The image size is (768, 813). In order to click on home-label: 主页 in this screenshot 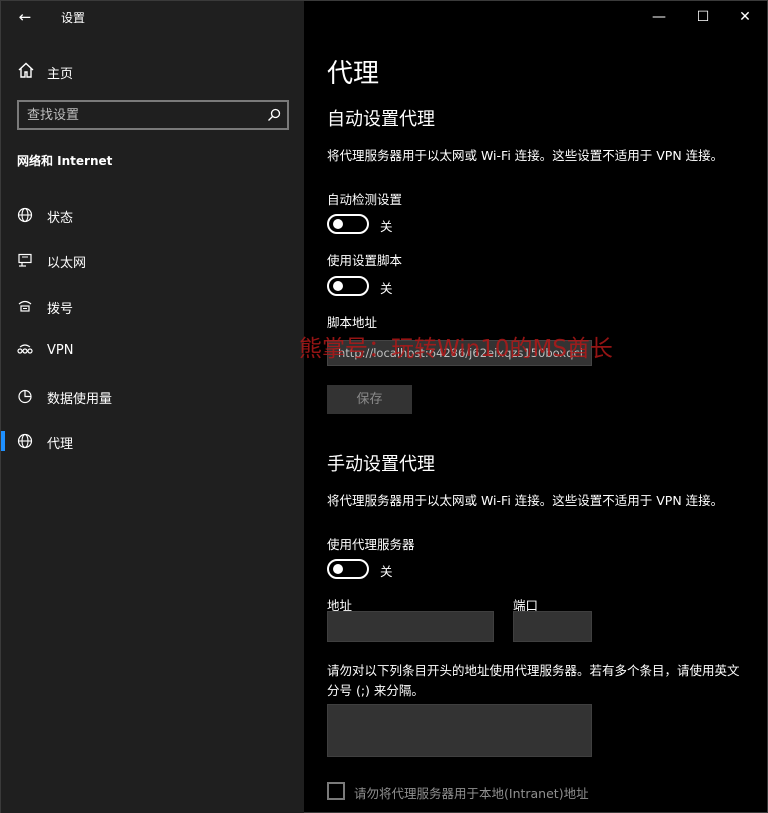, I will do `click(60, 74)`.